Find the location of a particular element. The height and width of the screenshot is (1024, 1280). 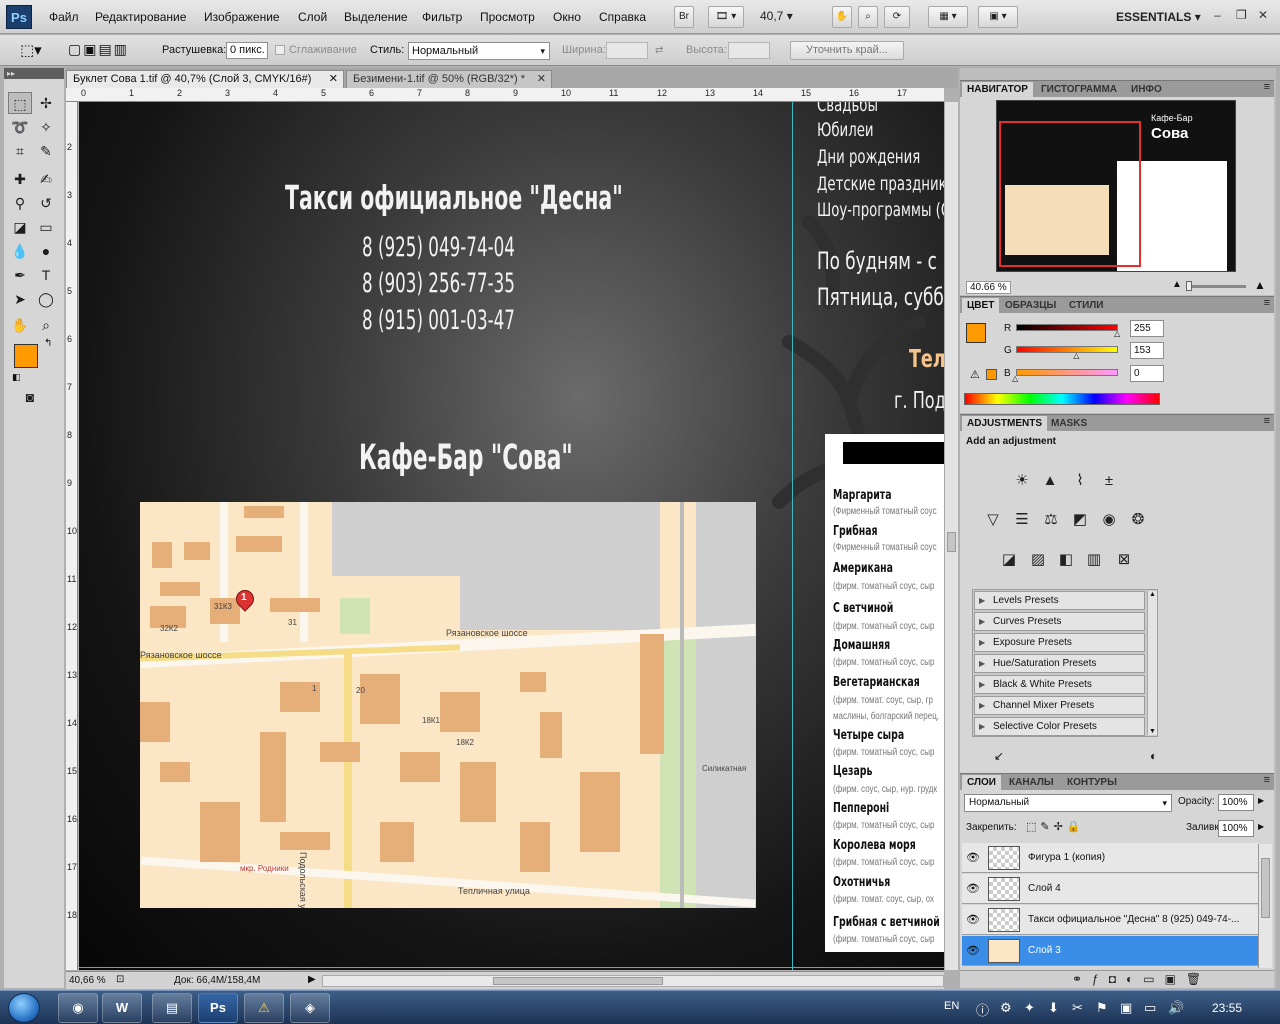

word-taskbar-icon: W is located at coordinates (122, 1008).